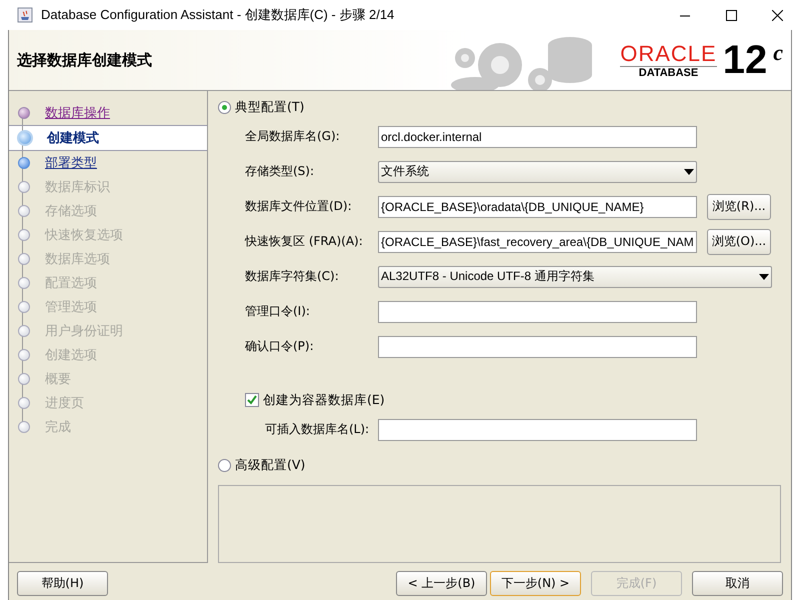  What do you see at coordinates (668, 54) in the screenshot?
I see `brand-logo: ORACLE` at bounding box center [668, 54].